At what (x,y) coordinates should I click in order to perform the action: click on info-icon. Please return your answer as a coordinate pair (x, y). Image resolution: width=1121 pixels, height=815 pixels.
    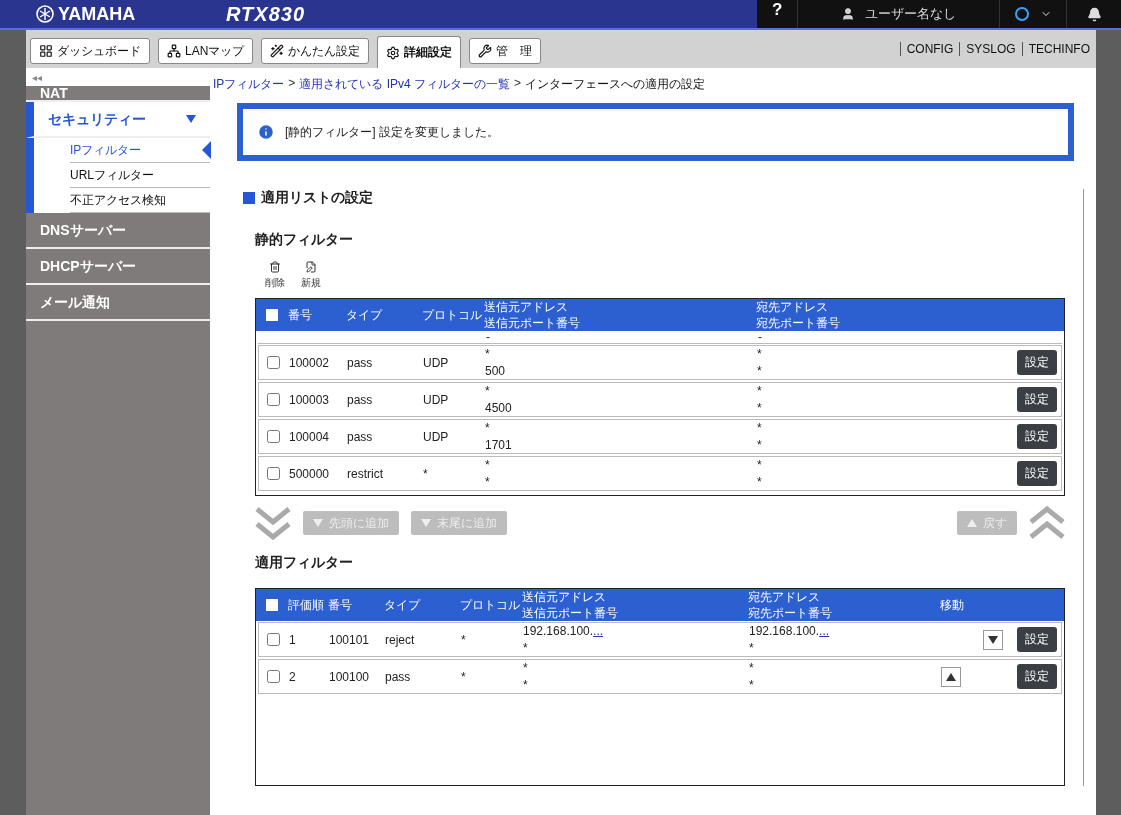
    Looking at the image, I should click on (266, 132).